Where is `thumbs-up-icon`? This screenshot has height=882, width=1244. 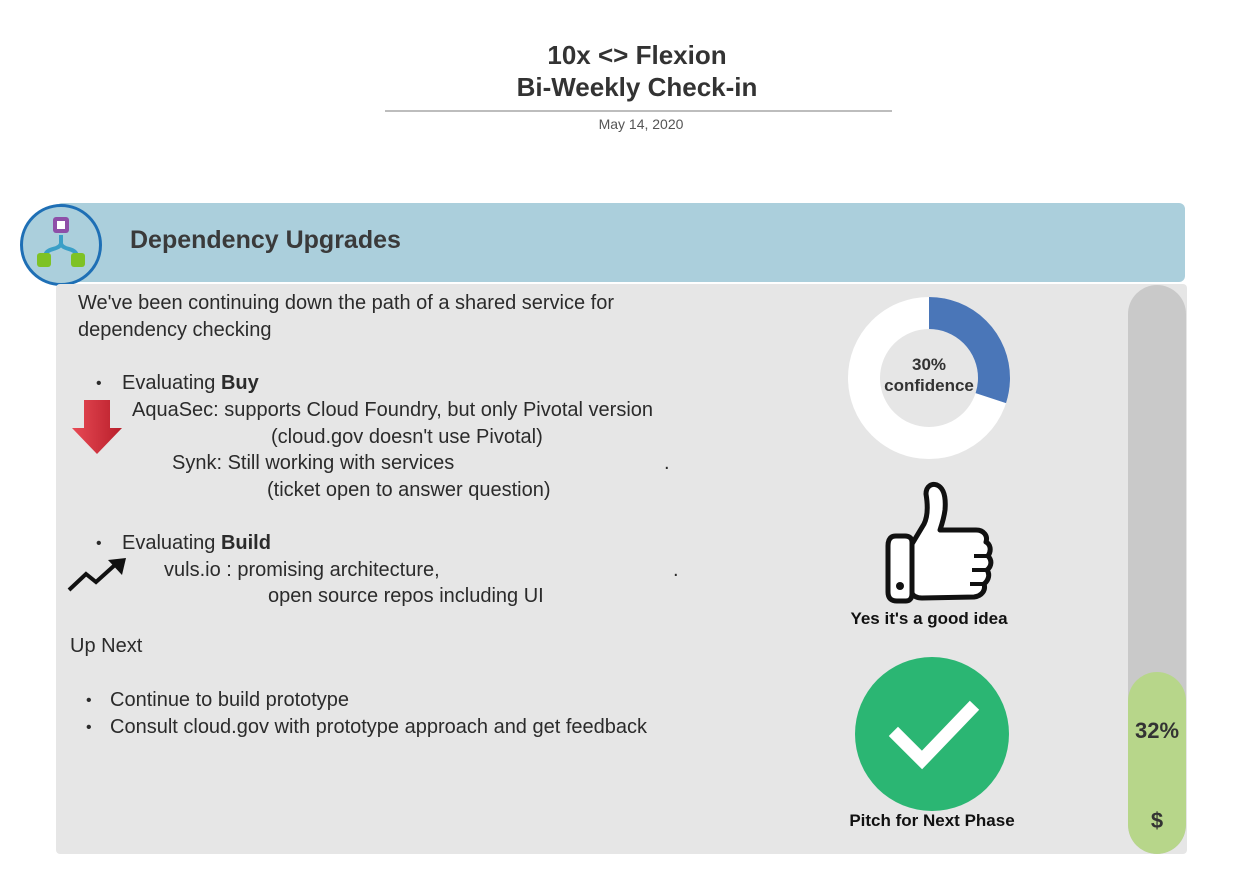 thumbs-up-icon is located at coordinates (931, 545).